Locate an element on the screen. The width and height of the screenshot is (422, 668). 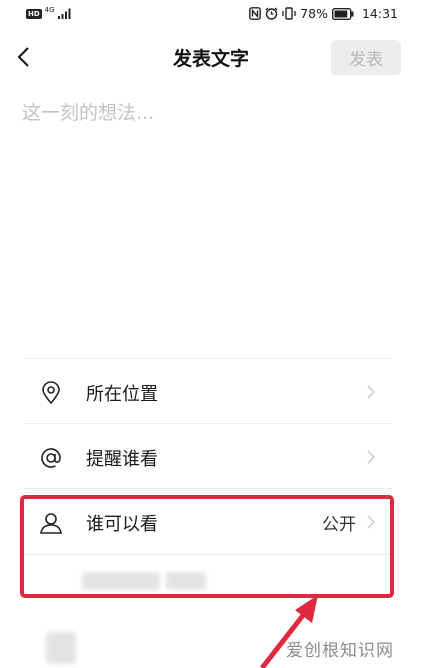
status-left: HD 4G is located at coordinates (49, 12).